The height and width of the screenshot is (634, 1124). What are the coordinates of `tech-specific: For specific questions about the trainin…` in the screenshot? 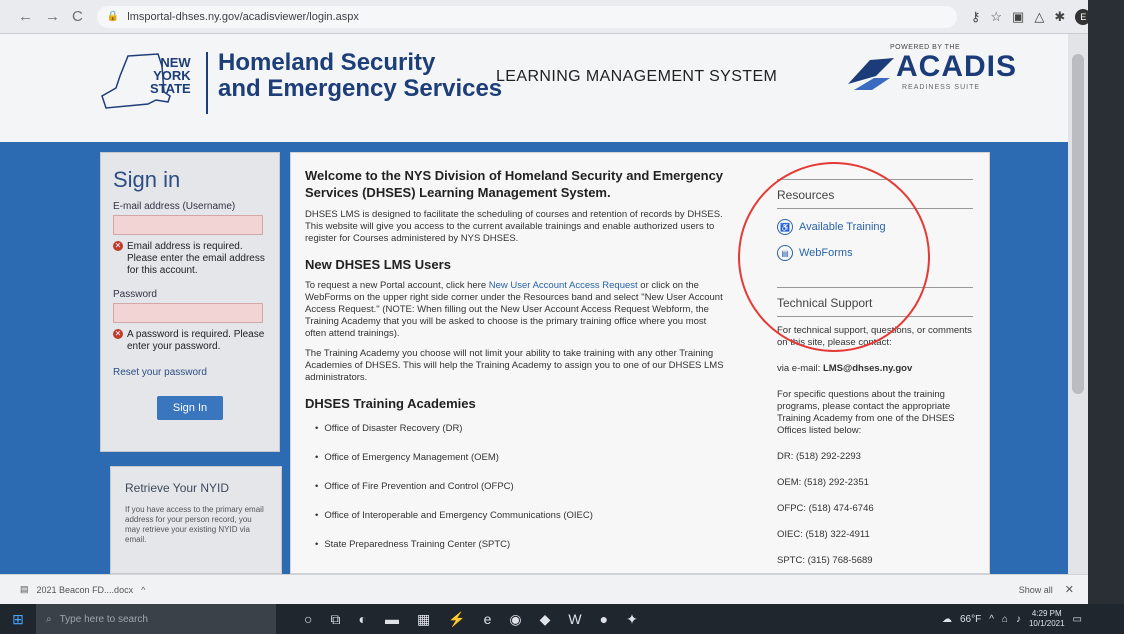 It's located at (866, 412).